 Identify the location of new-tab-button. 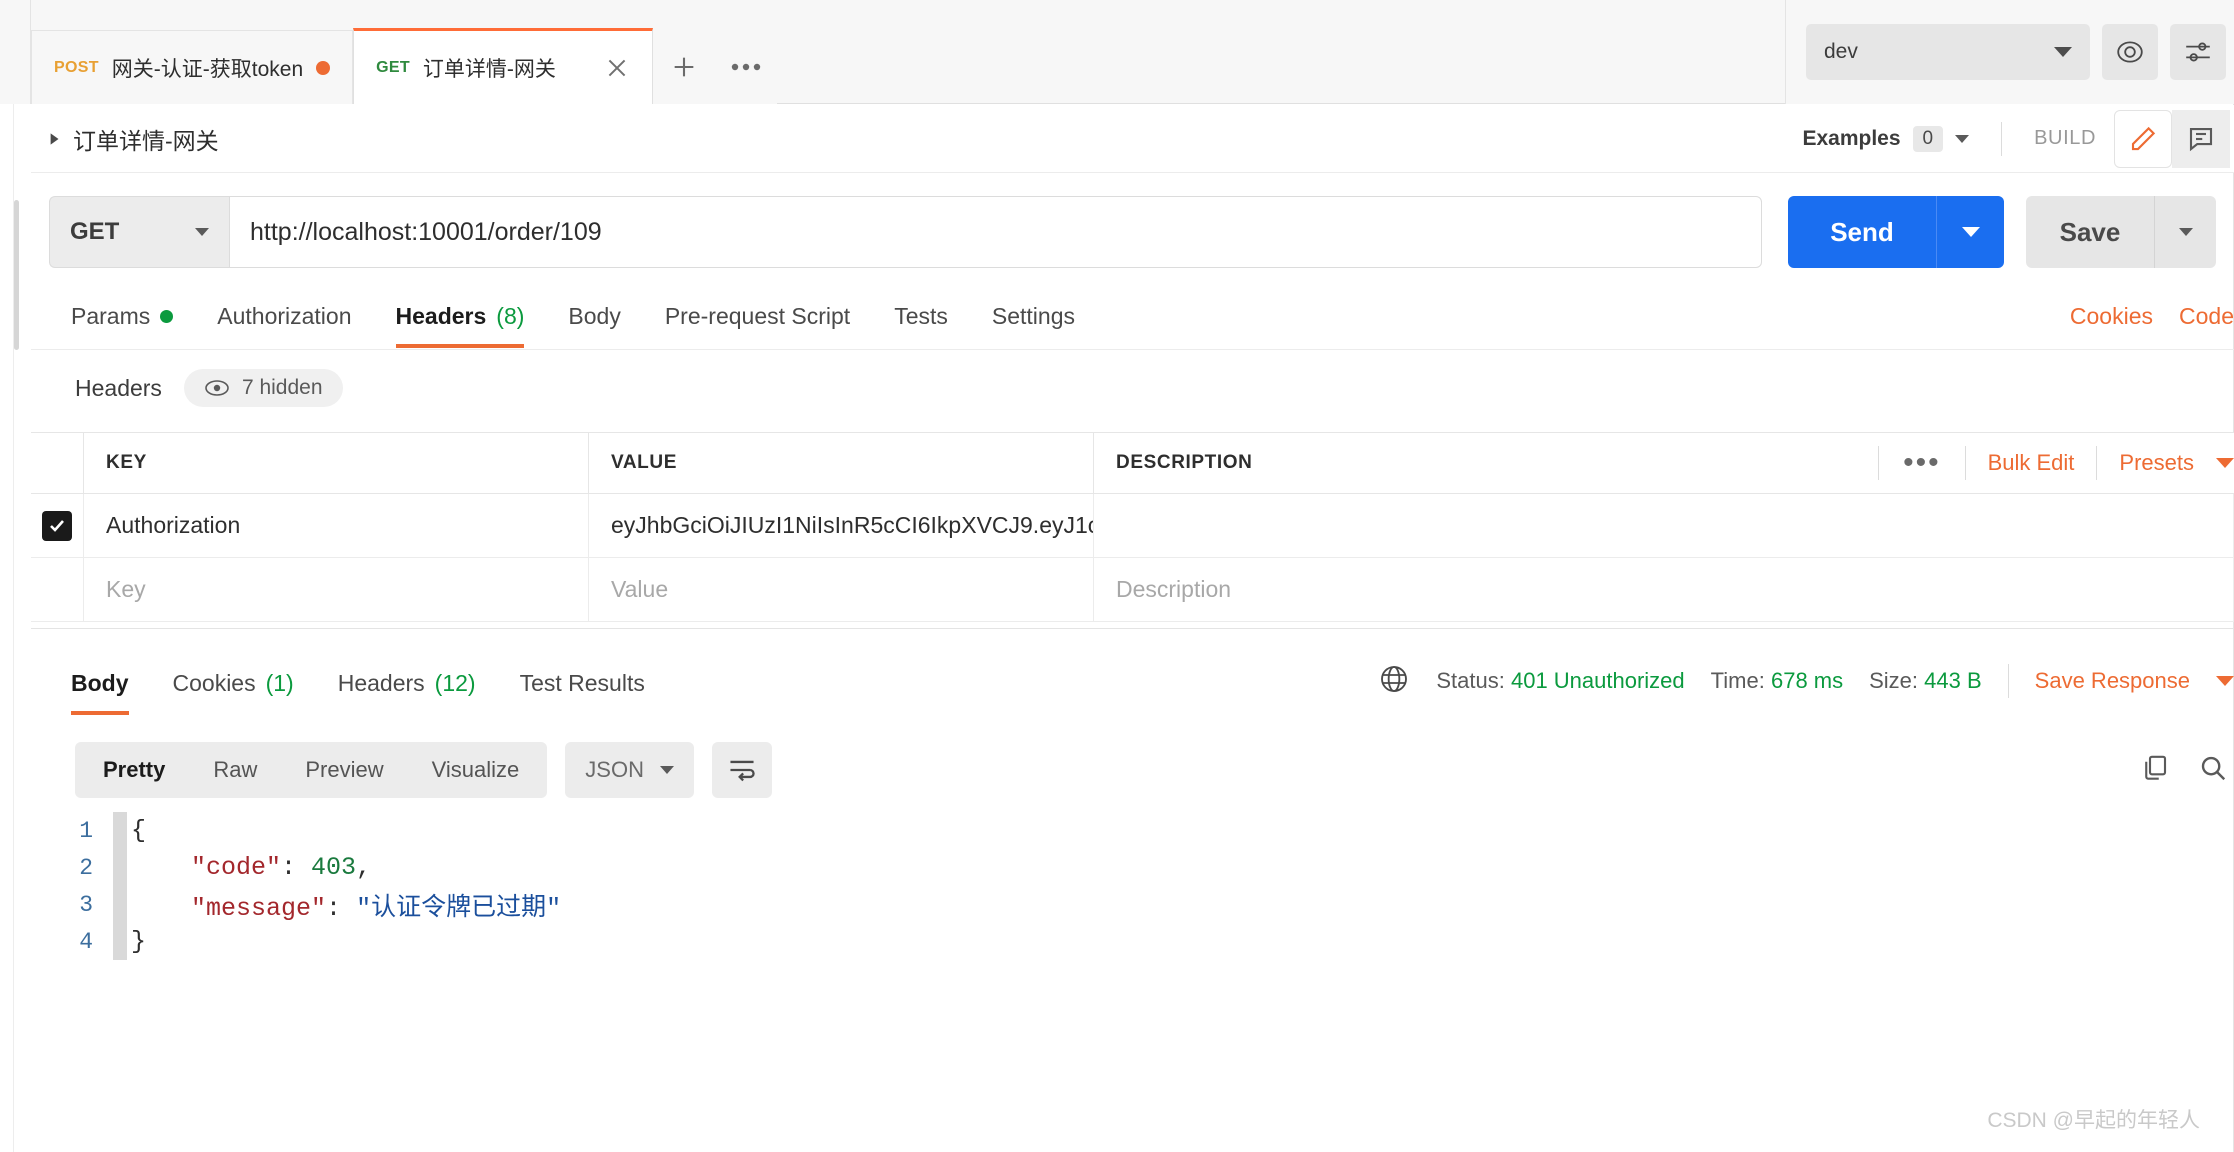
(684, 67).